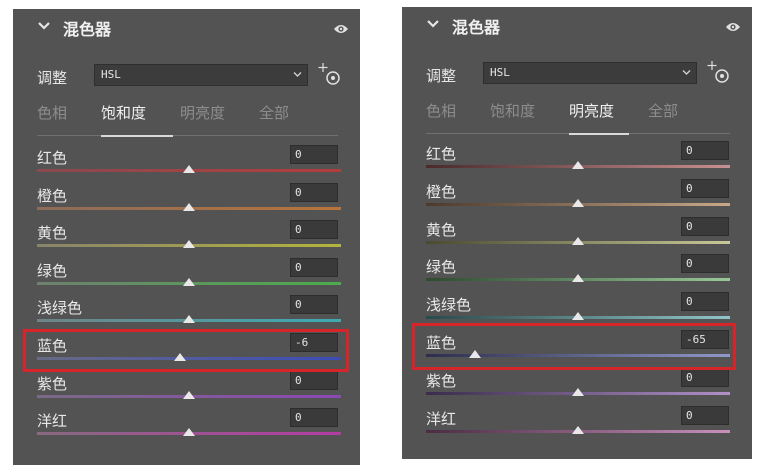 Image resolution: width=765 pixels, height=474 pixels. I want to click on value-input: -6, so click(314, 342).